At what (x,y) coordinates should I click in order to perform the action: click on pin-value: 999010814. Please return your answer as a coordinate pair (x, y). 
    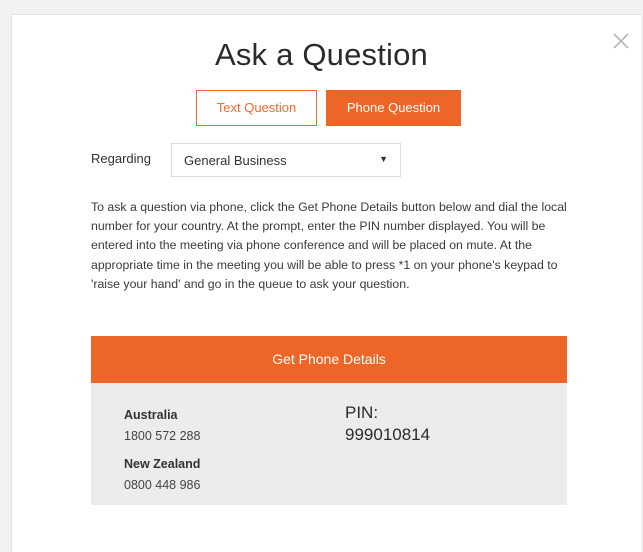
    Looking at the image, I should click on (388, 434).